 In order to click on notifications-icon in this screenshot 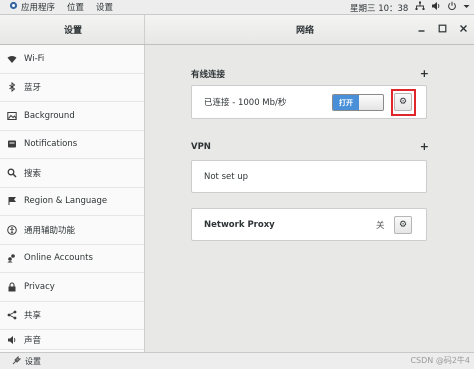, I will do `click(12, 144)`.